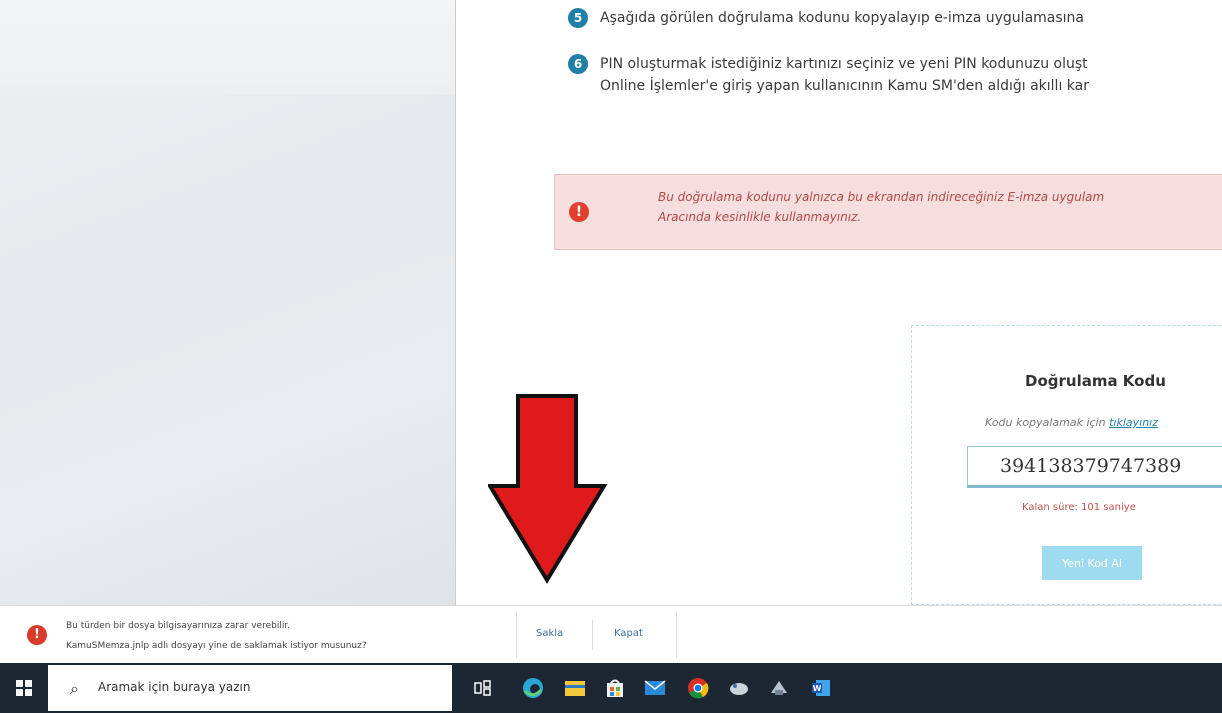 This screenshot has width=1222, height=713. I want to click on edge-icon, so click(533, 688).